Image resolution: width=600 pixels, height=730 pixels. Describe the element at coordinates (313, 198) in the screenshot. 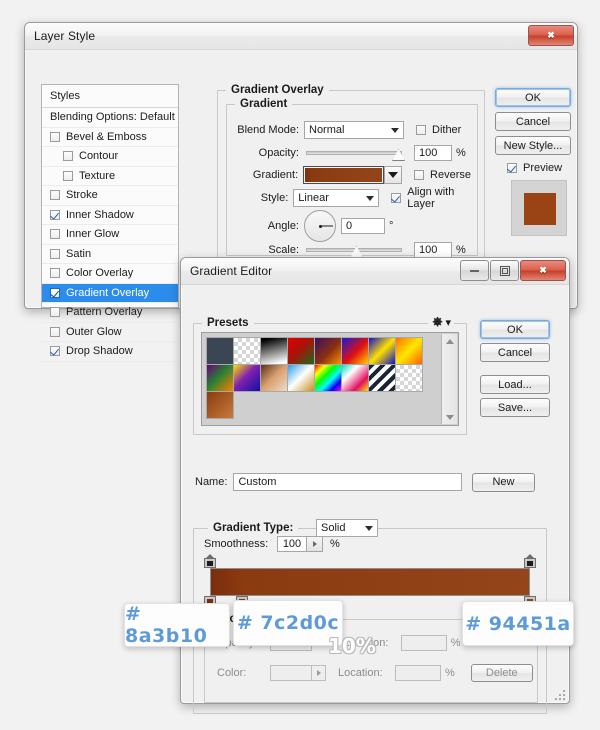

I see `style-value: Linear` at that location.